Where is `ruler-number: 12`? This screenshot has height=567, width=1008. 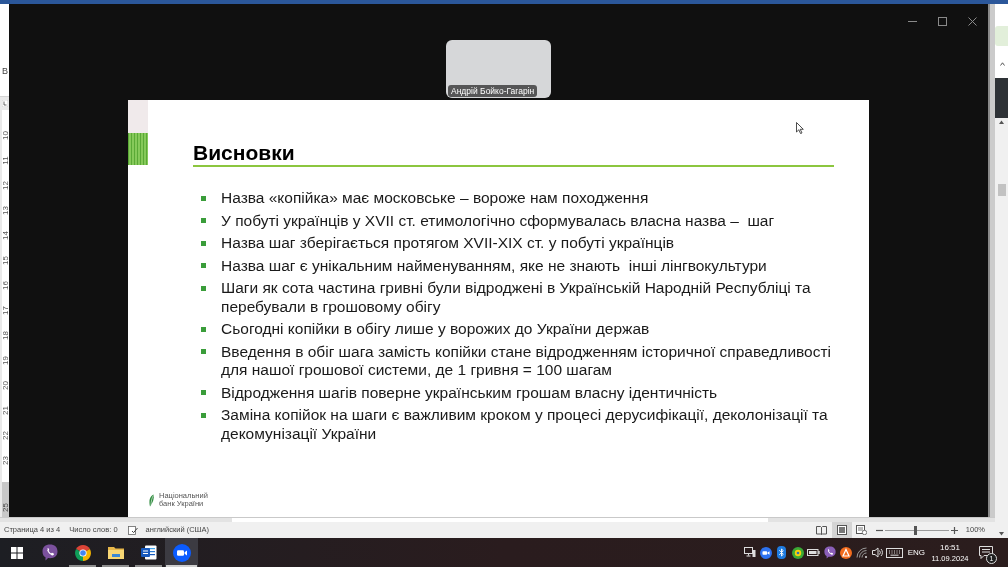
ruler-number: 12 is located at coordinates (5, 185).